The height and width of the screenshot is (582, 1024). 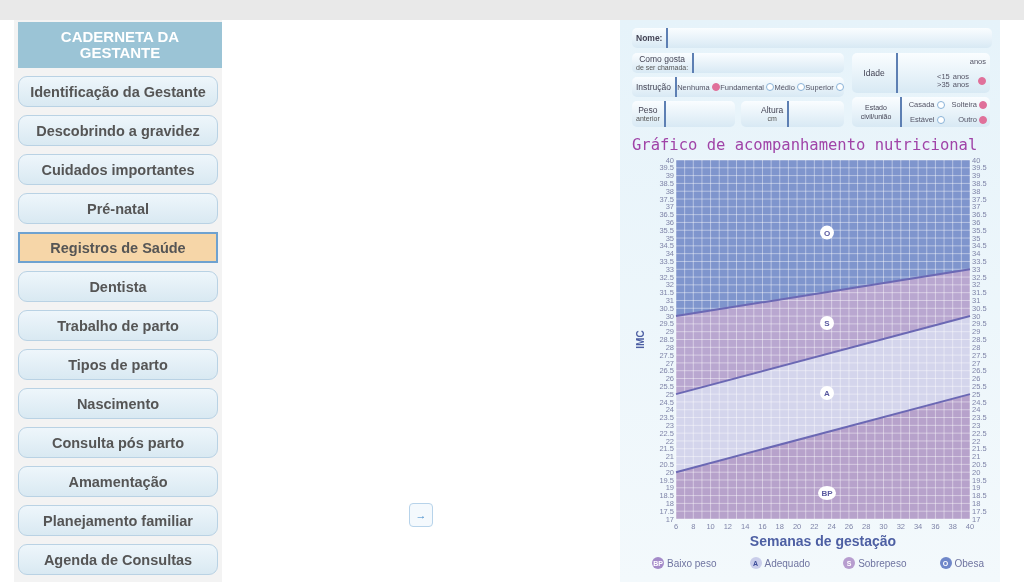 I want to click on region-label: O, so click(x=827, y=232).